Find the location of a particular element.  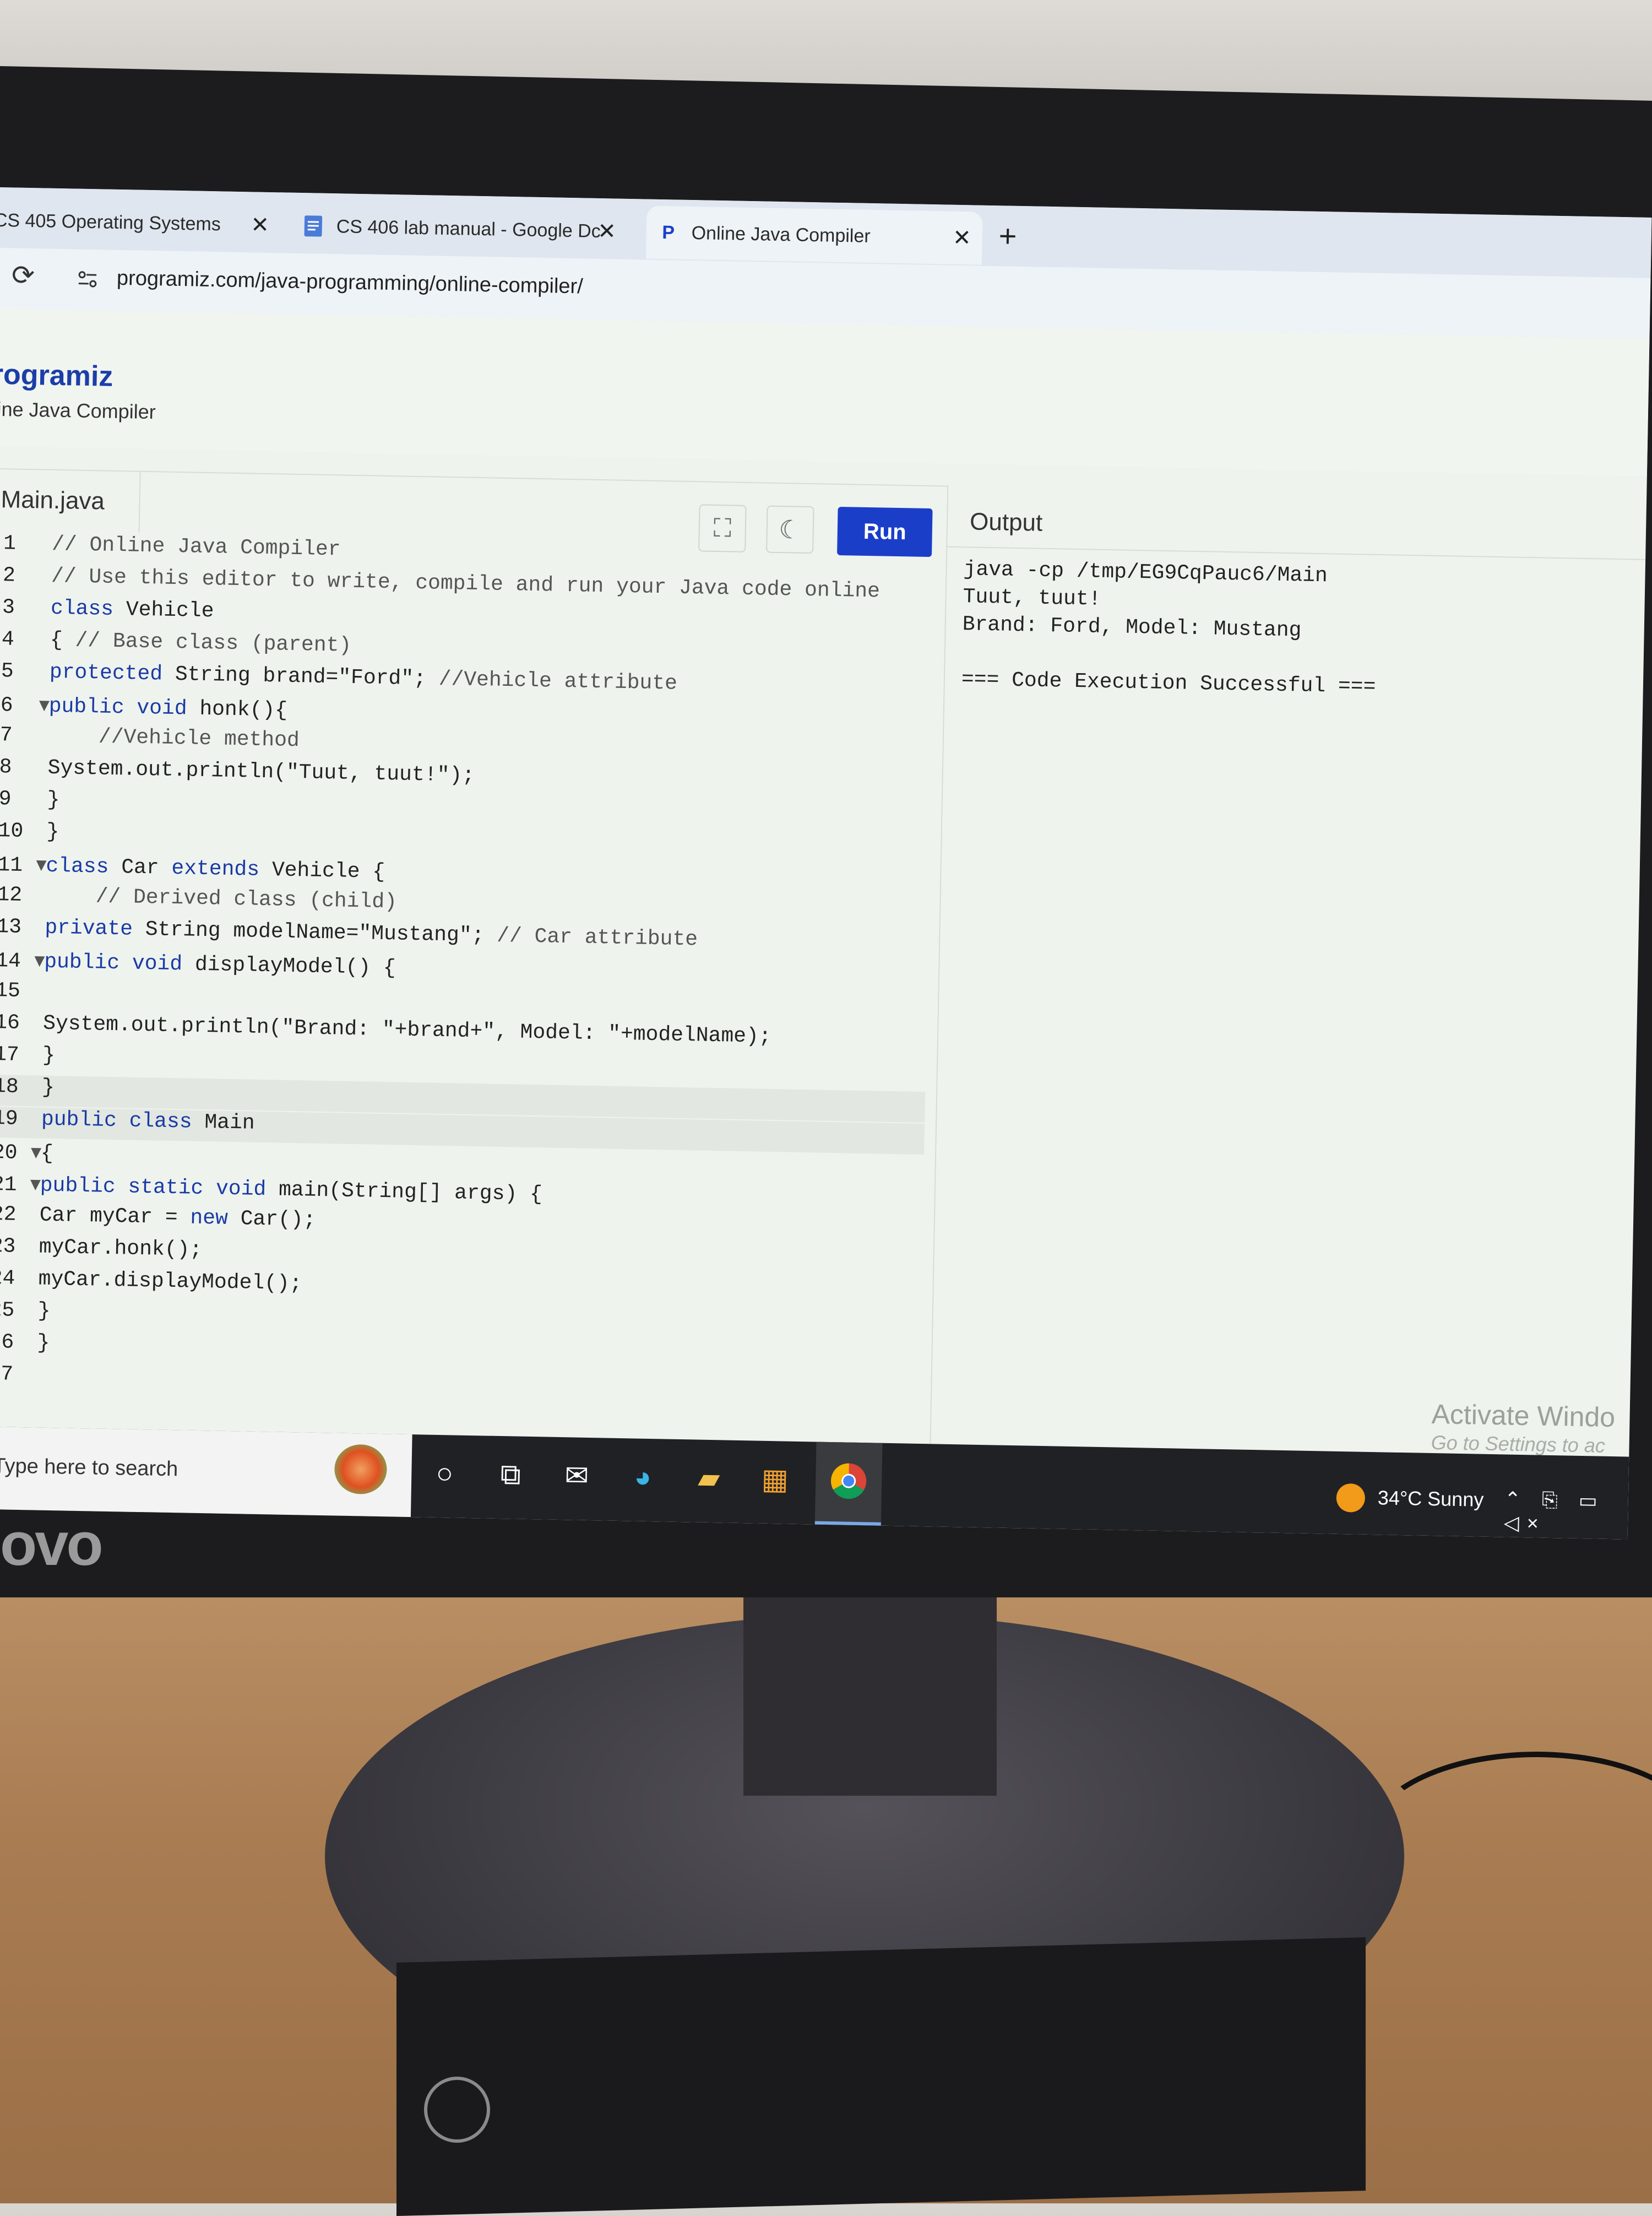

code-text: myCar.displayModel(); is located at coordinates (170, 1281).